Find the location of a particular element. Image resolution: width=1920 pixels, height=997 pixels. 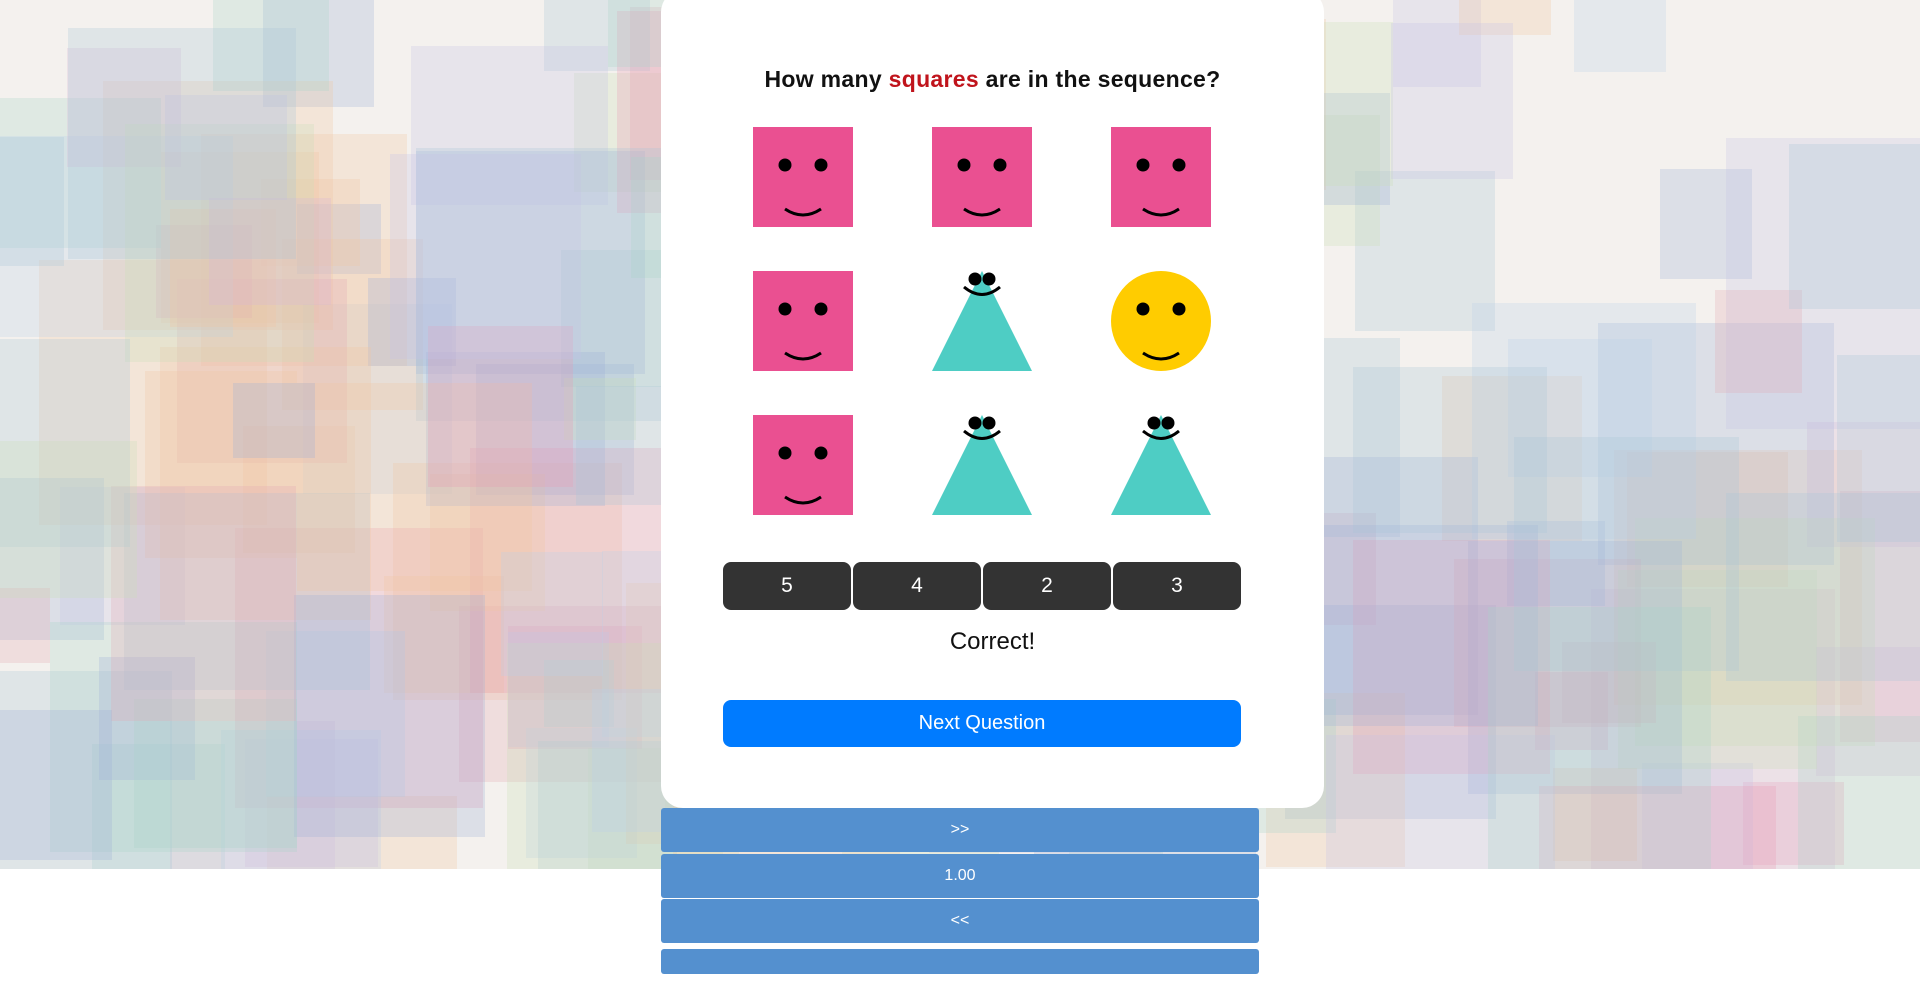

next-question-button: Next Question is located at coordinates (982, 723).